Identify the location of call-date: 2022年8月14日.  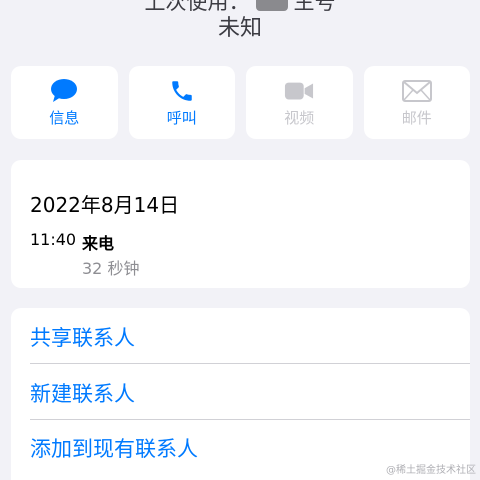
(105, 205).